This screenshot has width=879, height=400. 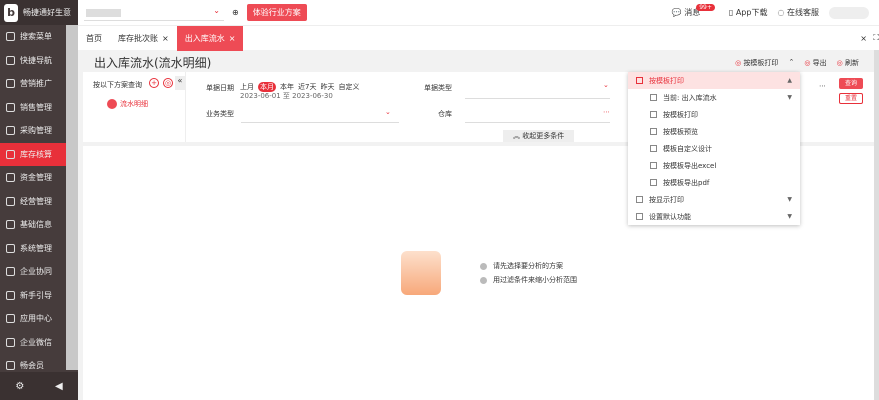 I want to click on empty-illustration, so click(x=421, y=273).